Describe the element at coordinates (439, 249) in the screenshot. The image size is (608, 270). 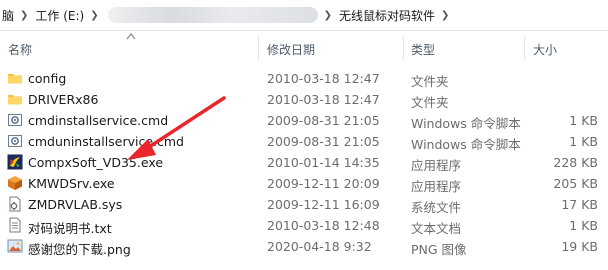
I see `file-type: PNG 图像` at that location.